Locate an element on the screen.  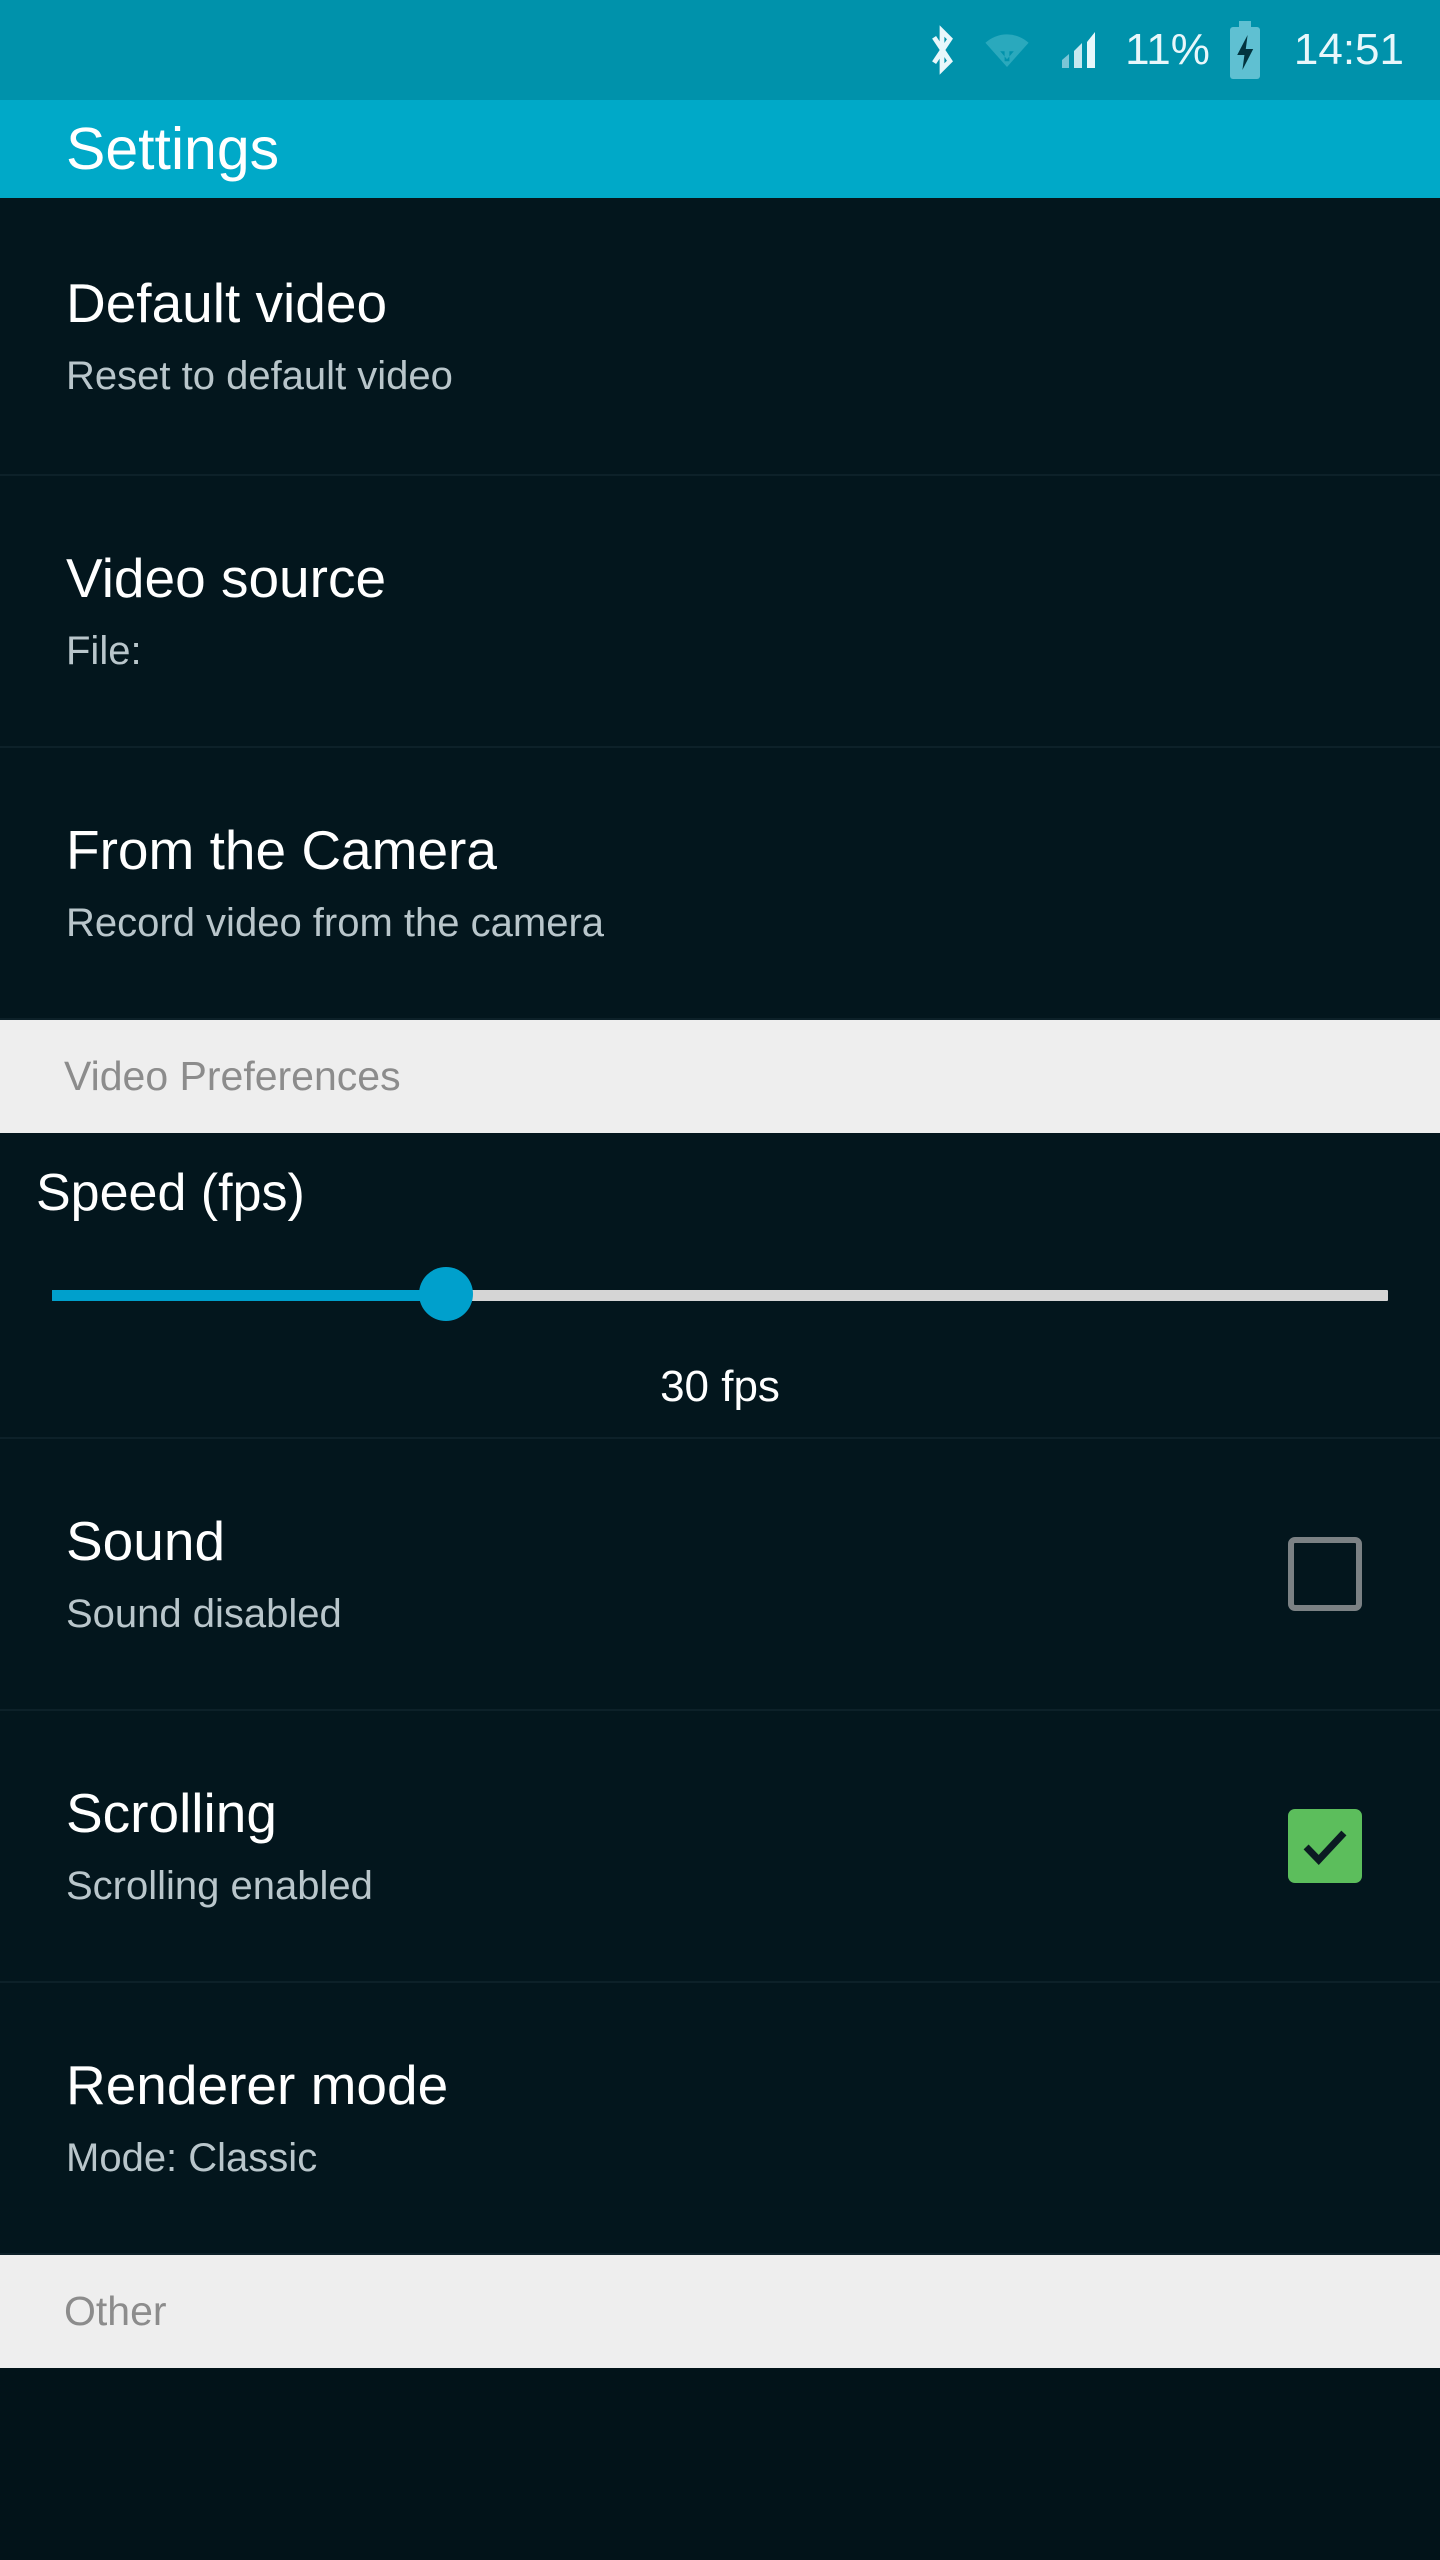
scrolling-checkbox is located at coordinates (1325, 1846).